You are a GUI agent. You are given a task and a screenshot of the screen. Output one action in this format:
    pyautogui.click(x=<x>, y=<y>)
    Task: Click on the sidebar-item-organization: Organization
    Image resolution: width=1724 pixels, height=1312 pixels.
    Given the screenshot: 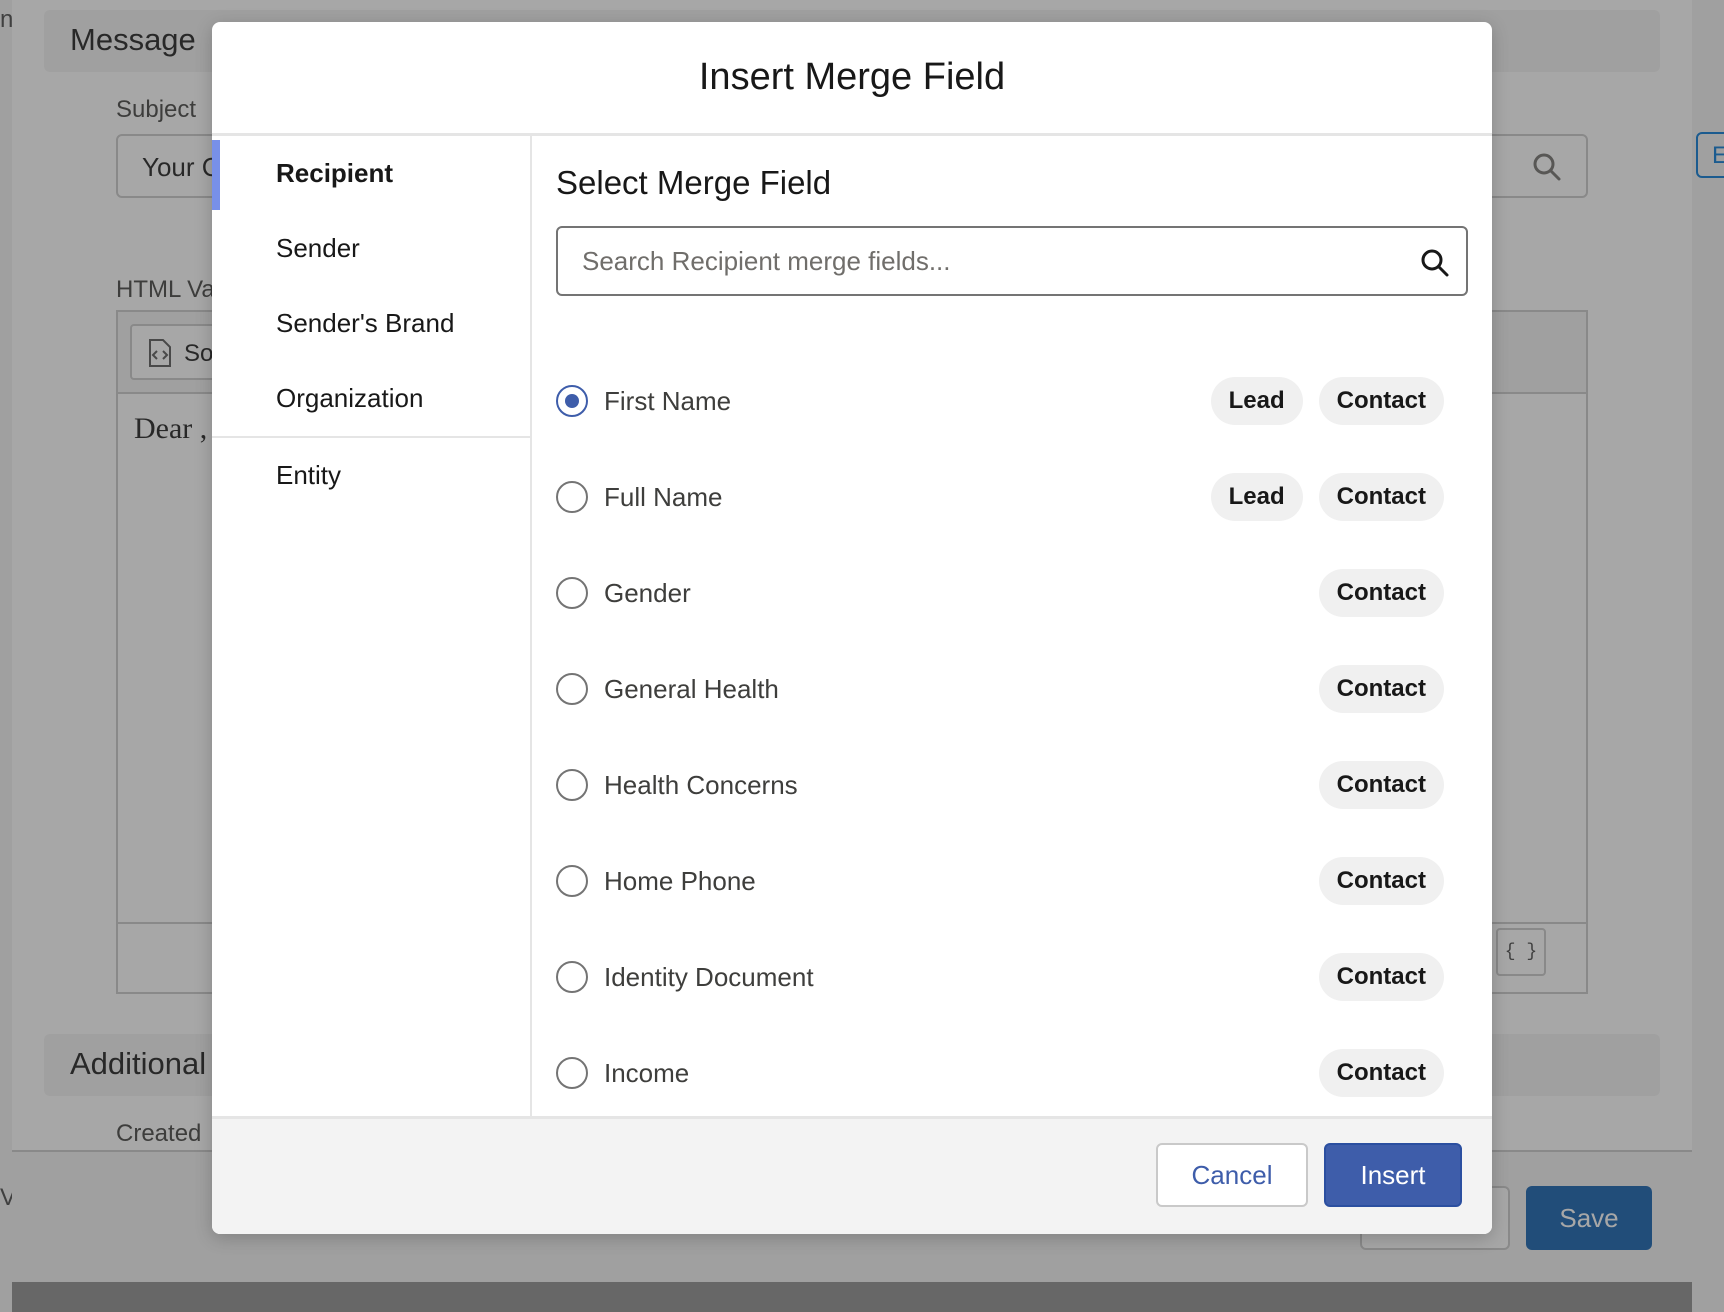 What is the action you would take?
    pyautogui.click(x=371, y=398)
    